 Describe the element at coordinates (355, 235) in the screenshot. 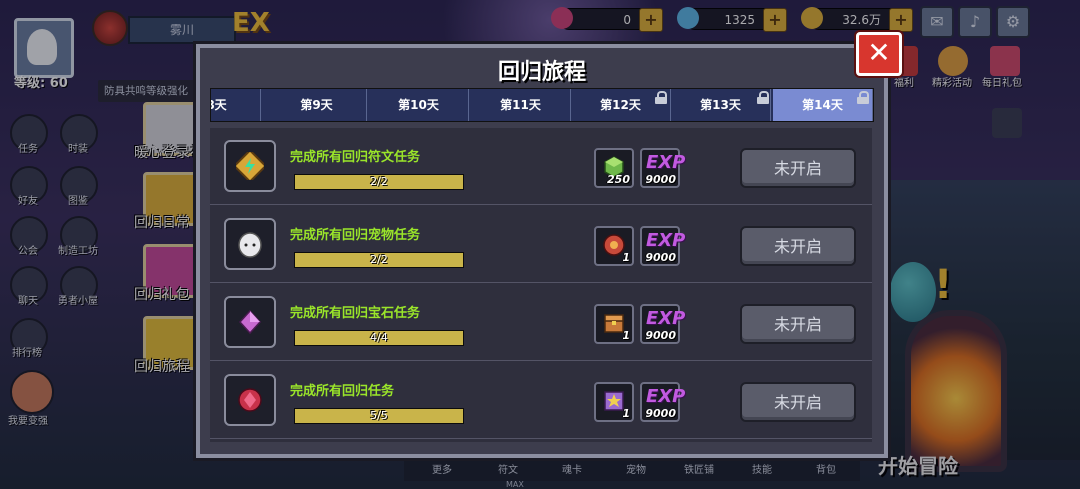

I see `task-title: 完成所有回归宠物任务` at that location.